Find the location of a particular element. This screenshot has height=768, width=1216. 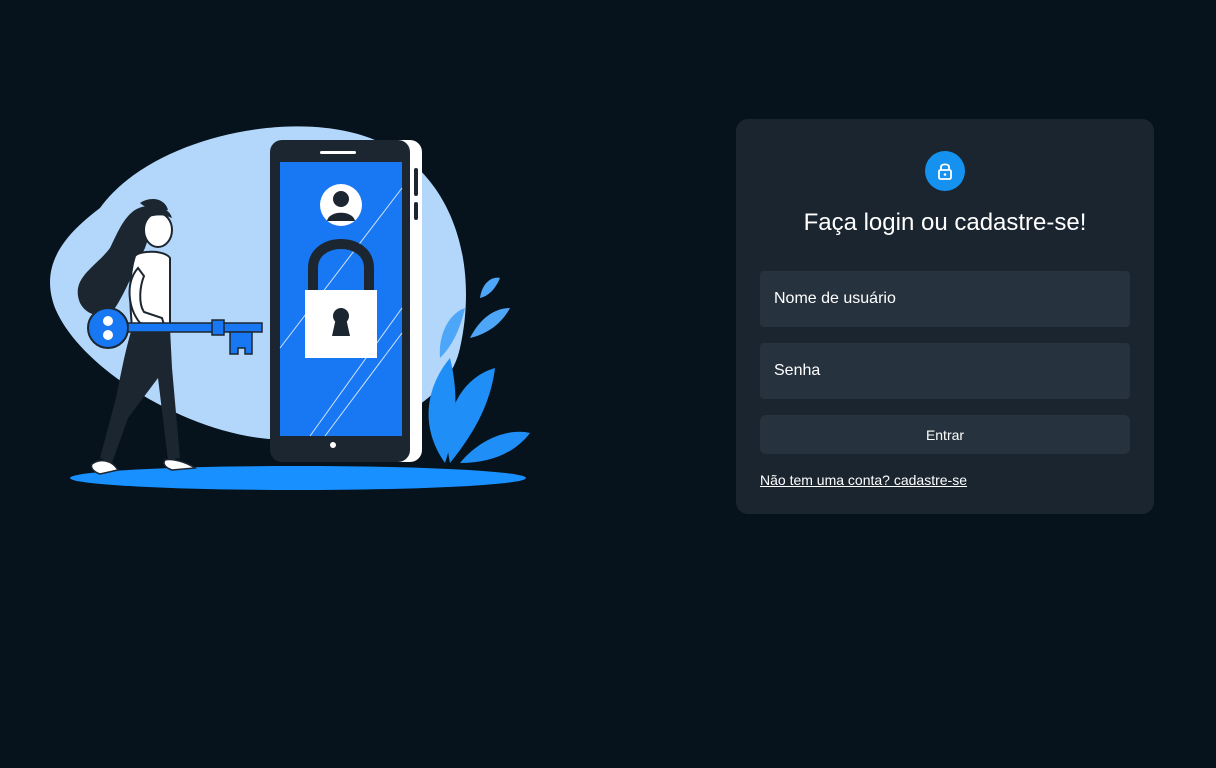

username-input is located at coordinates (945, 299).